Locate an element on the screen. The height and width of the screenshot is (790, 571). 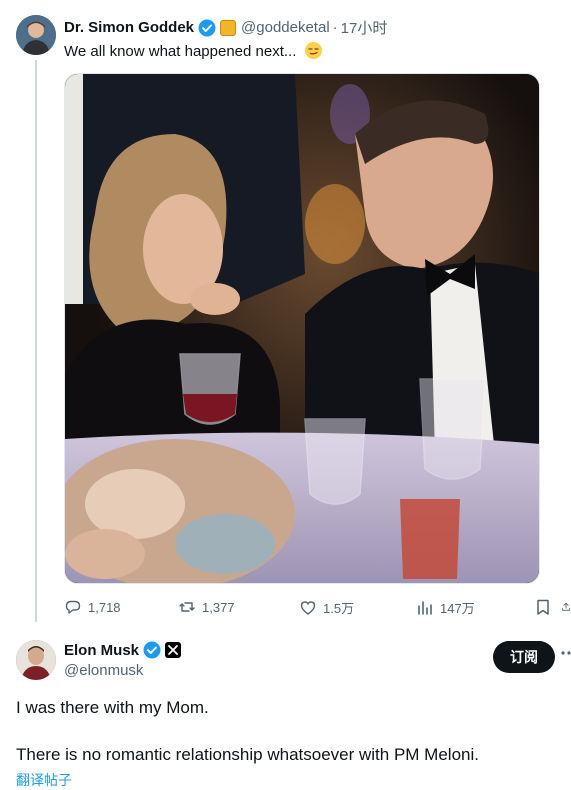
thread-connector-line is located at coordinates (36, 341).